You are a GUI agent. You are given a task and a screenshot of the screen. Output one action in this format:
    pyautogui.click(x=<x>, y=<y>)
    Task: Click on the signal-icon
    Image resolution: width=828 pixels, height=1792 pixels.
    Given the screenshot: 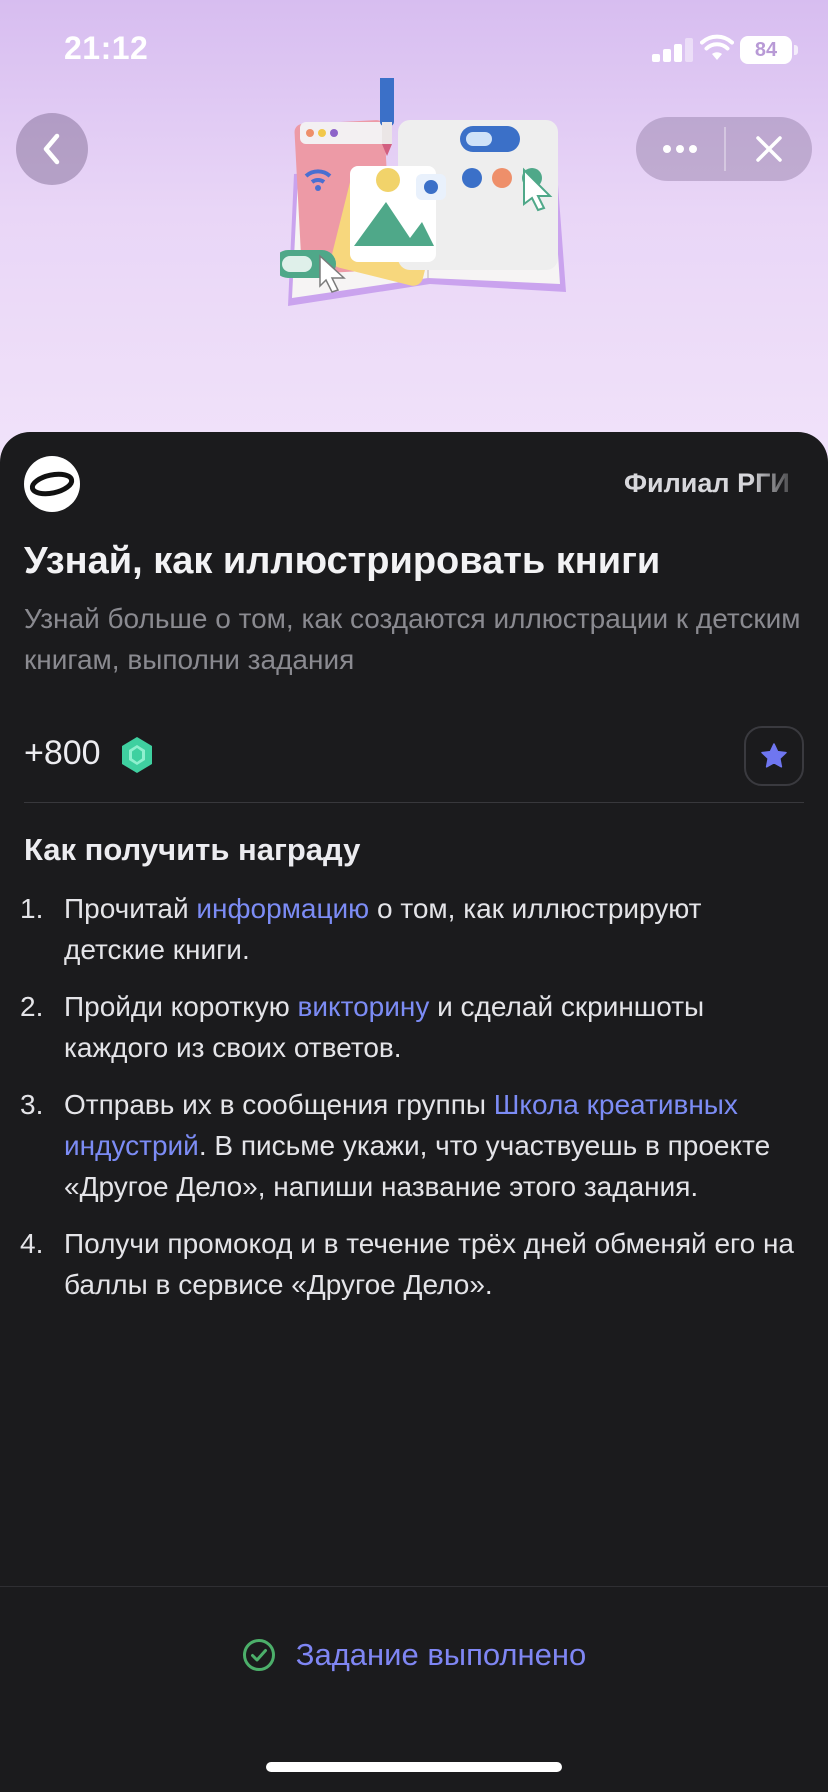 What is the action you would take?
    pyautogui.click(x=674, y=50)
    